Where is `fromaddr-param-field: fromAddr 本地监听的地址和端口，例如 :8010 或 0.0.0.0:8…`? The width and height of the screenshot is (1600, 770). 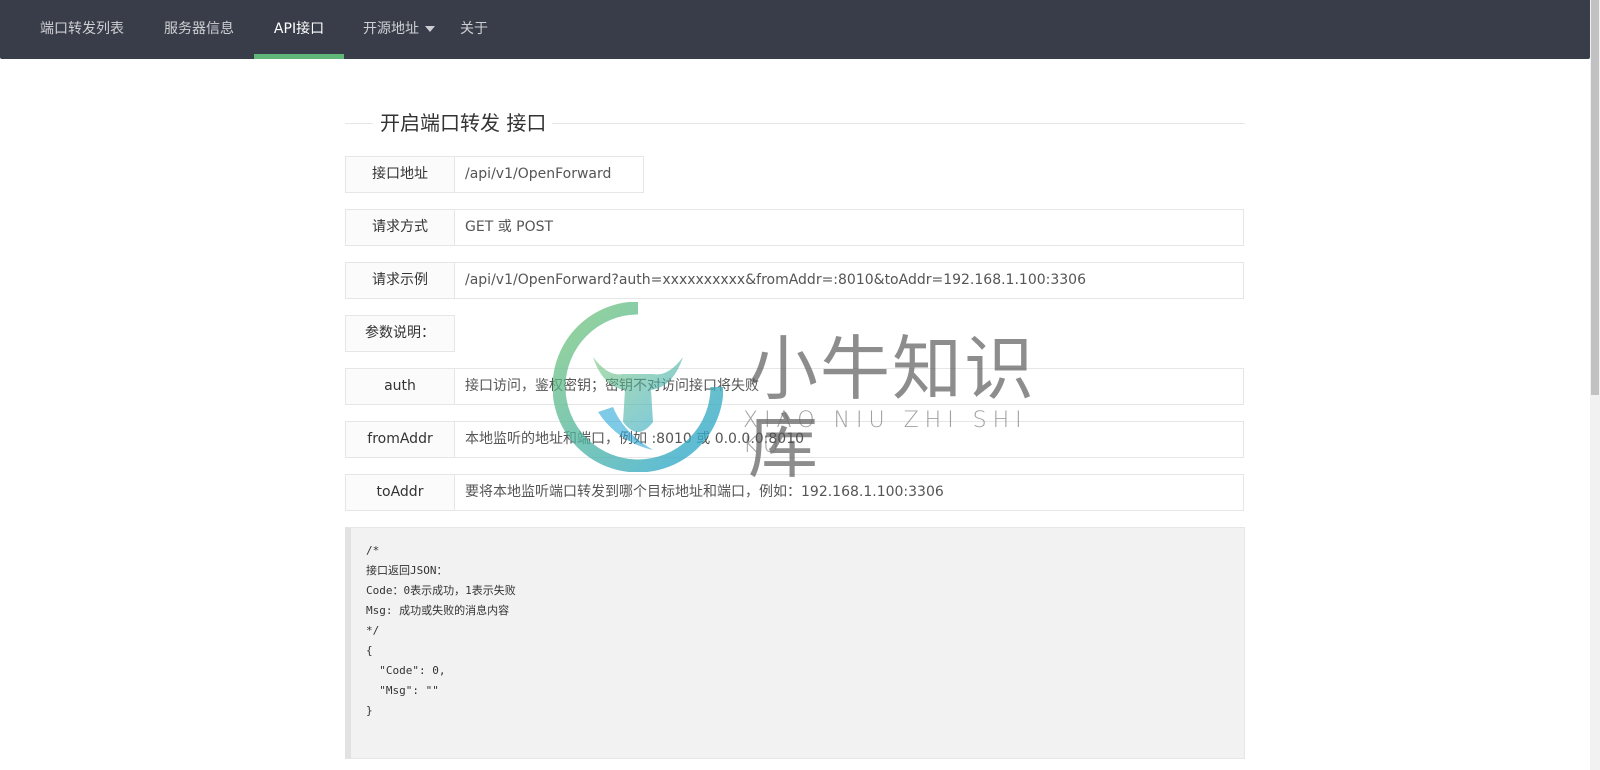 fromaddr-param-field: fromAddr 本地监听的地址和端口，例如 :8010 或 0.0.0.0:8… is located at coordinates (794, 439).